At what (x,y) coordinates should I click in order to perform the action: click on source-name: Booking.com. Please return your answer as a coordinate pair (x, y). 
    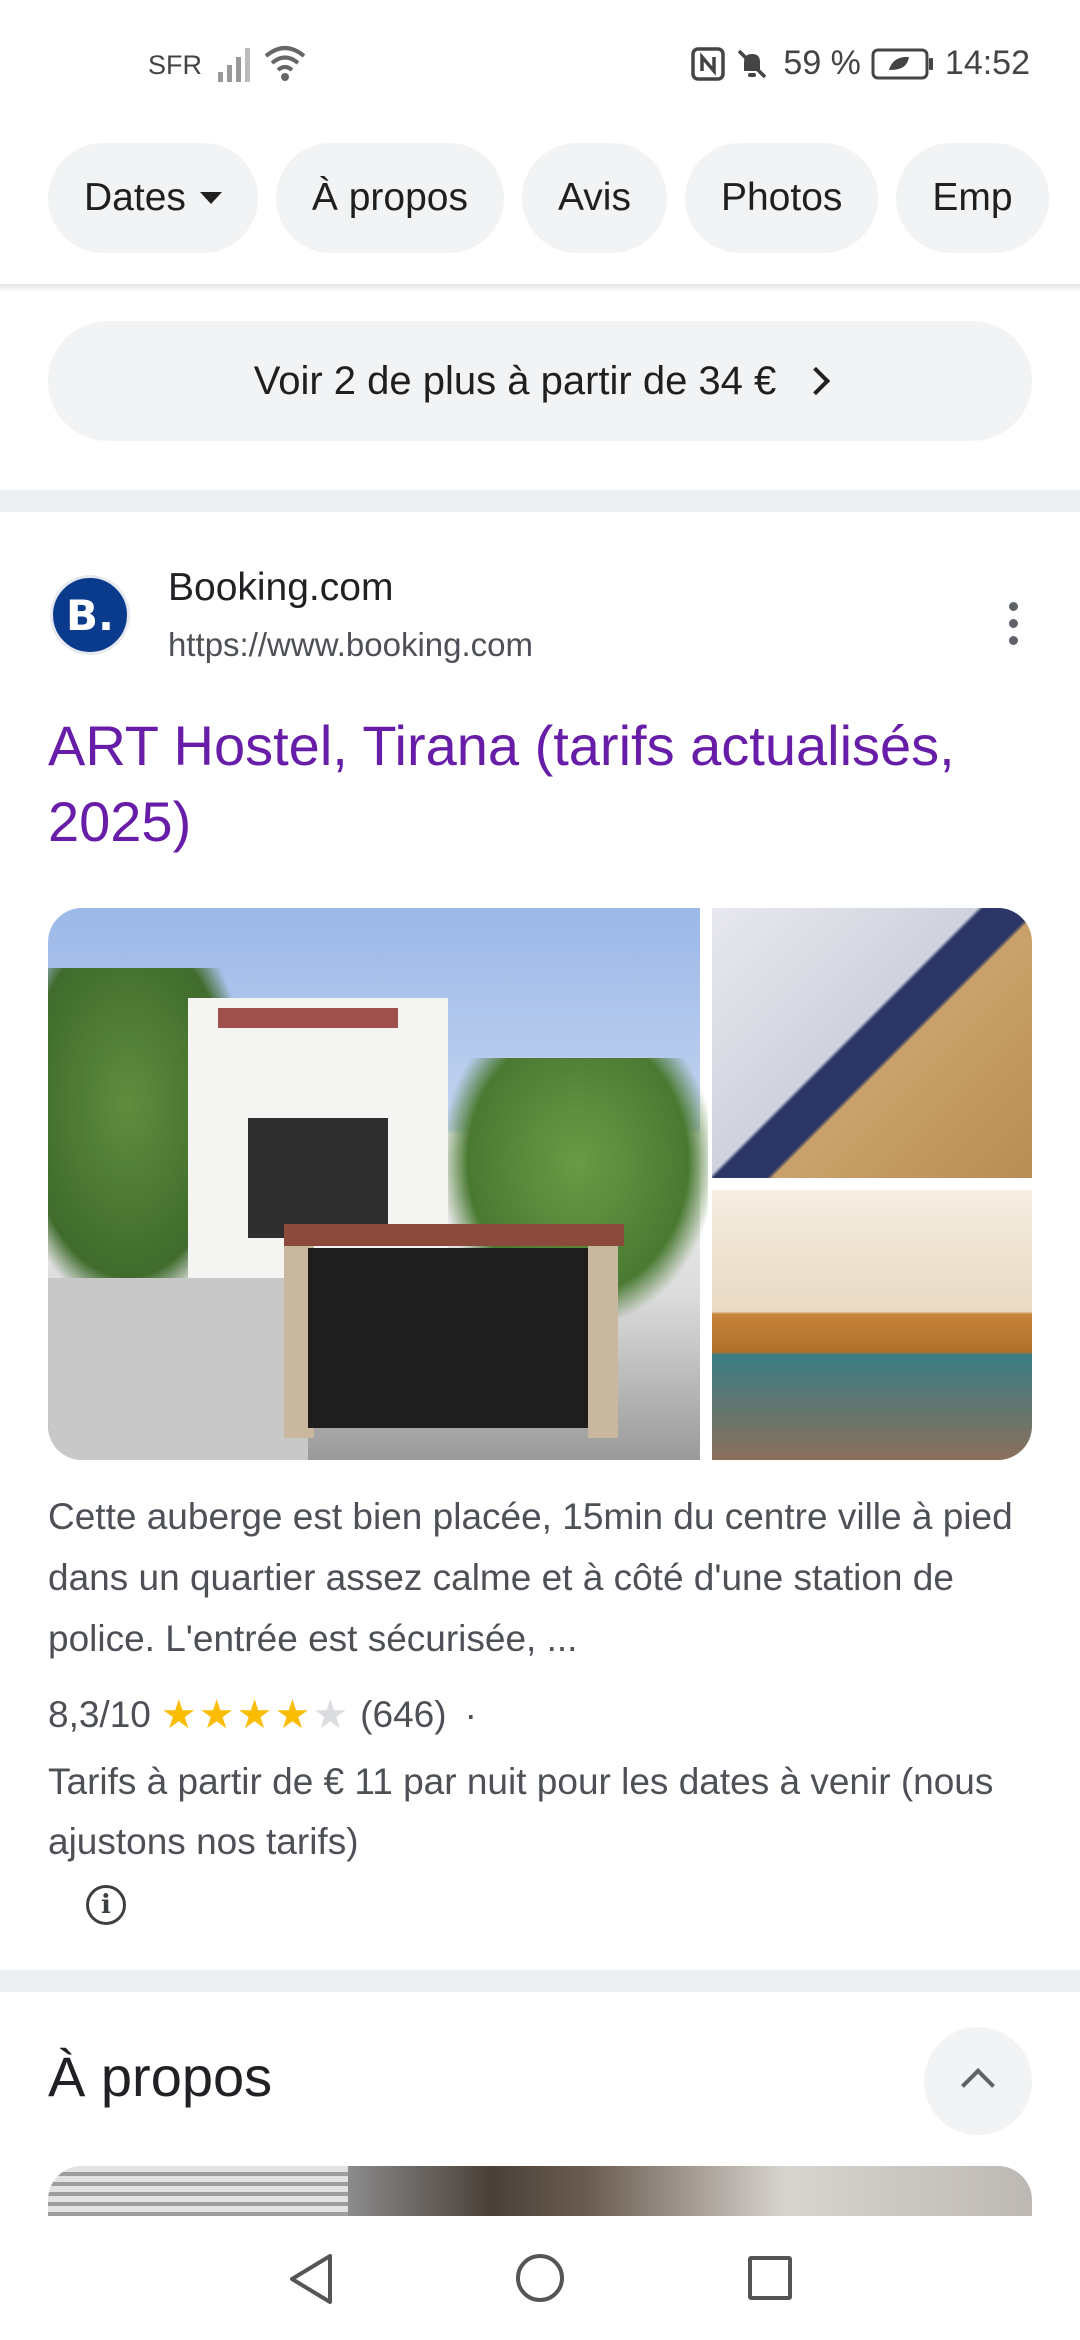
    Looking at the image, I should click on (280, 588).